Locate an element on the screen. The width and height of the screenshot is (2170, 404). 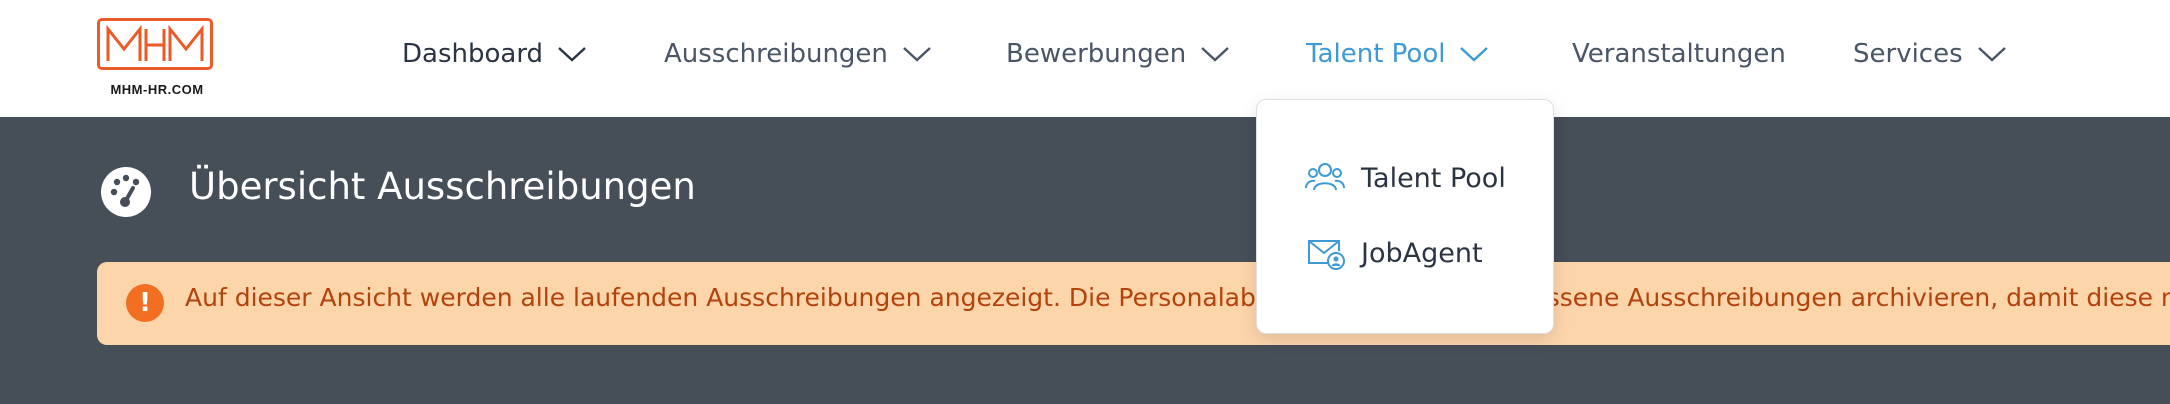
nav-item-label: Bewerbungen is located at coordinates (1096, 54).